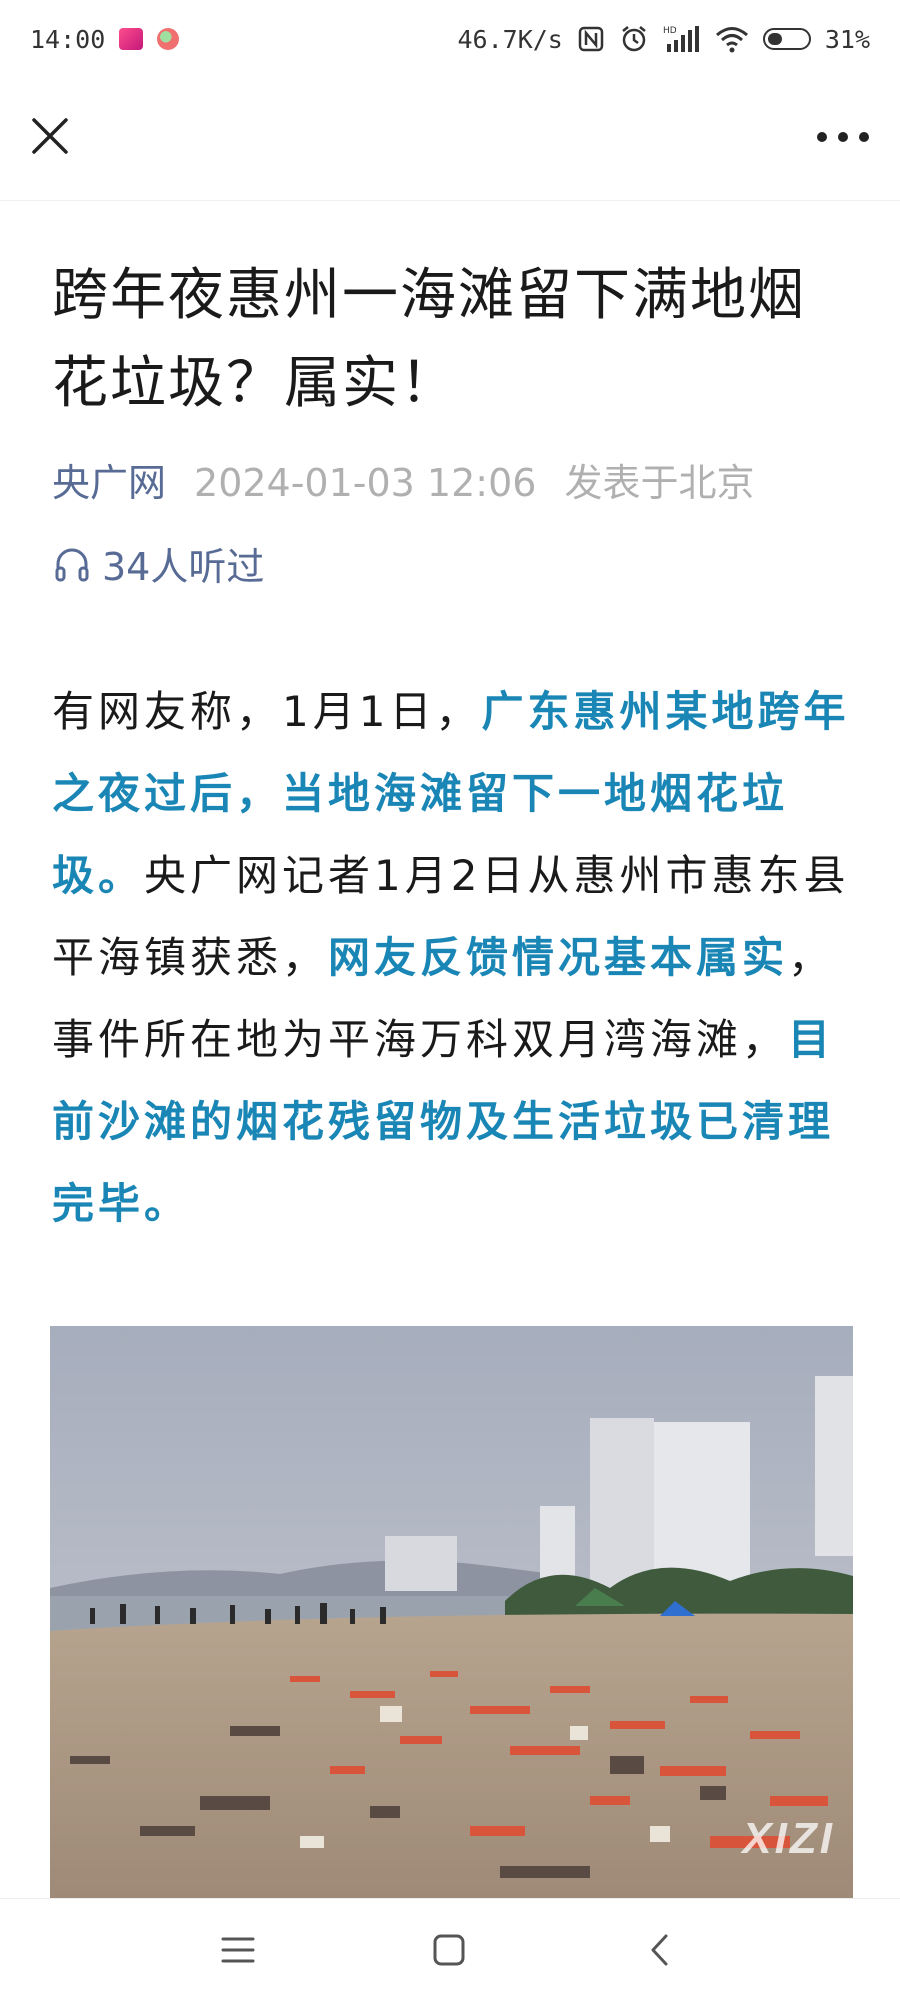 The width and height of the screenshot is (900, 2001). I want to click on article-meta: 央广网 2024-01-03 12:06 发表于北京, so click(452, 483).